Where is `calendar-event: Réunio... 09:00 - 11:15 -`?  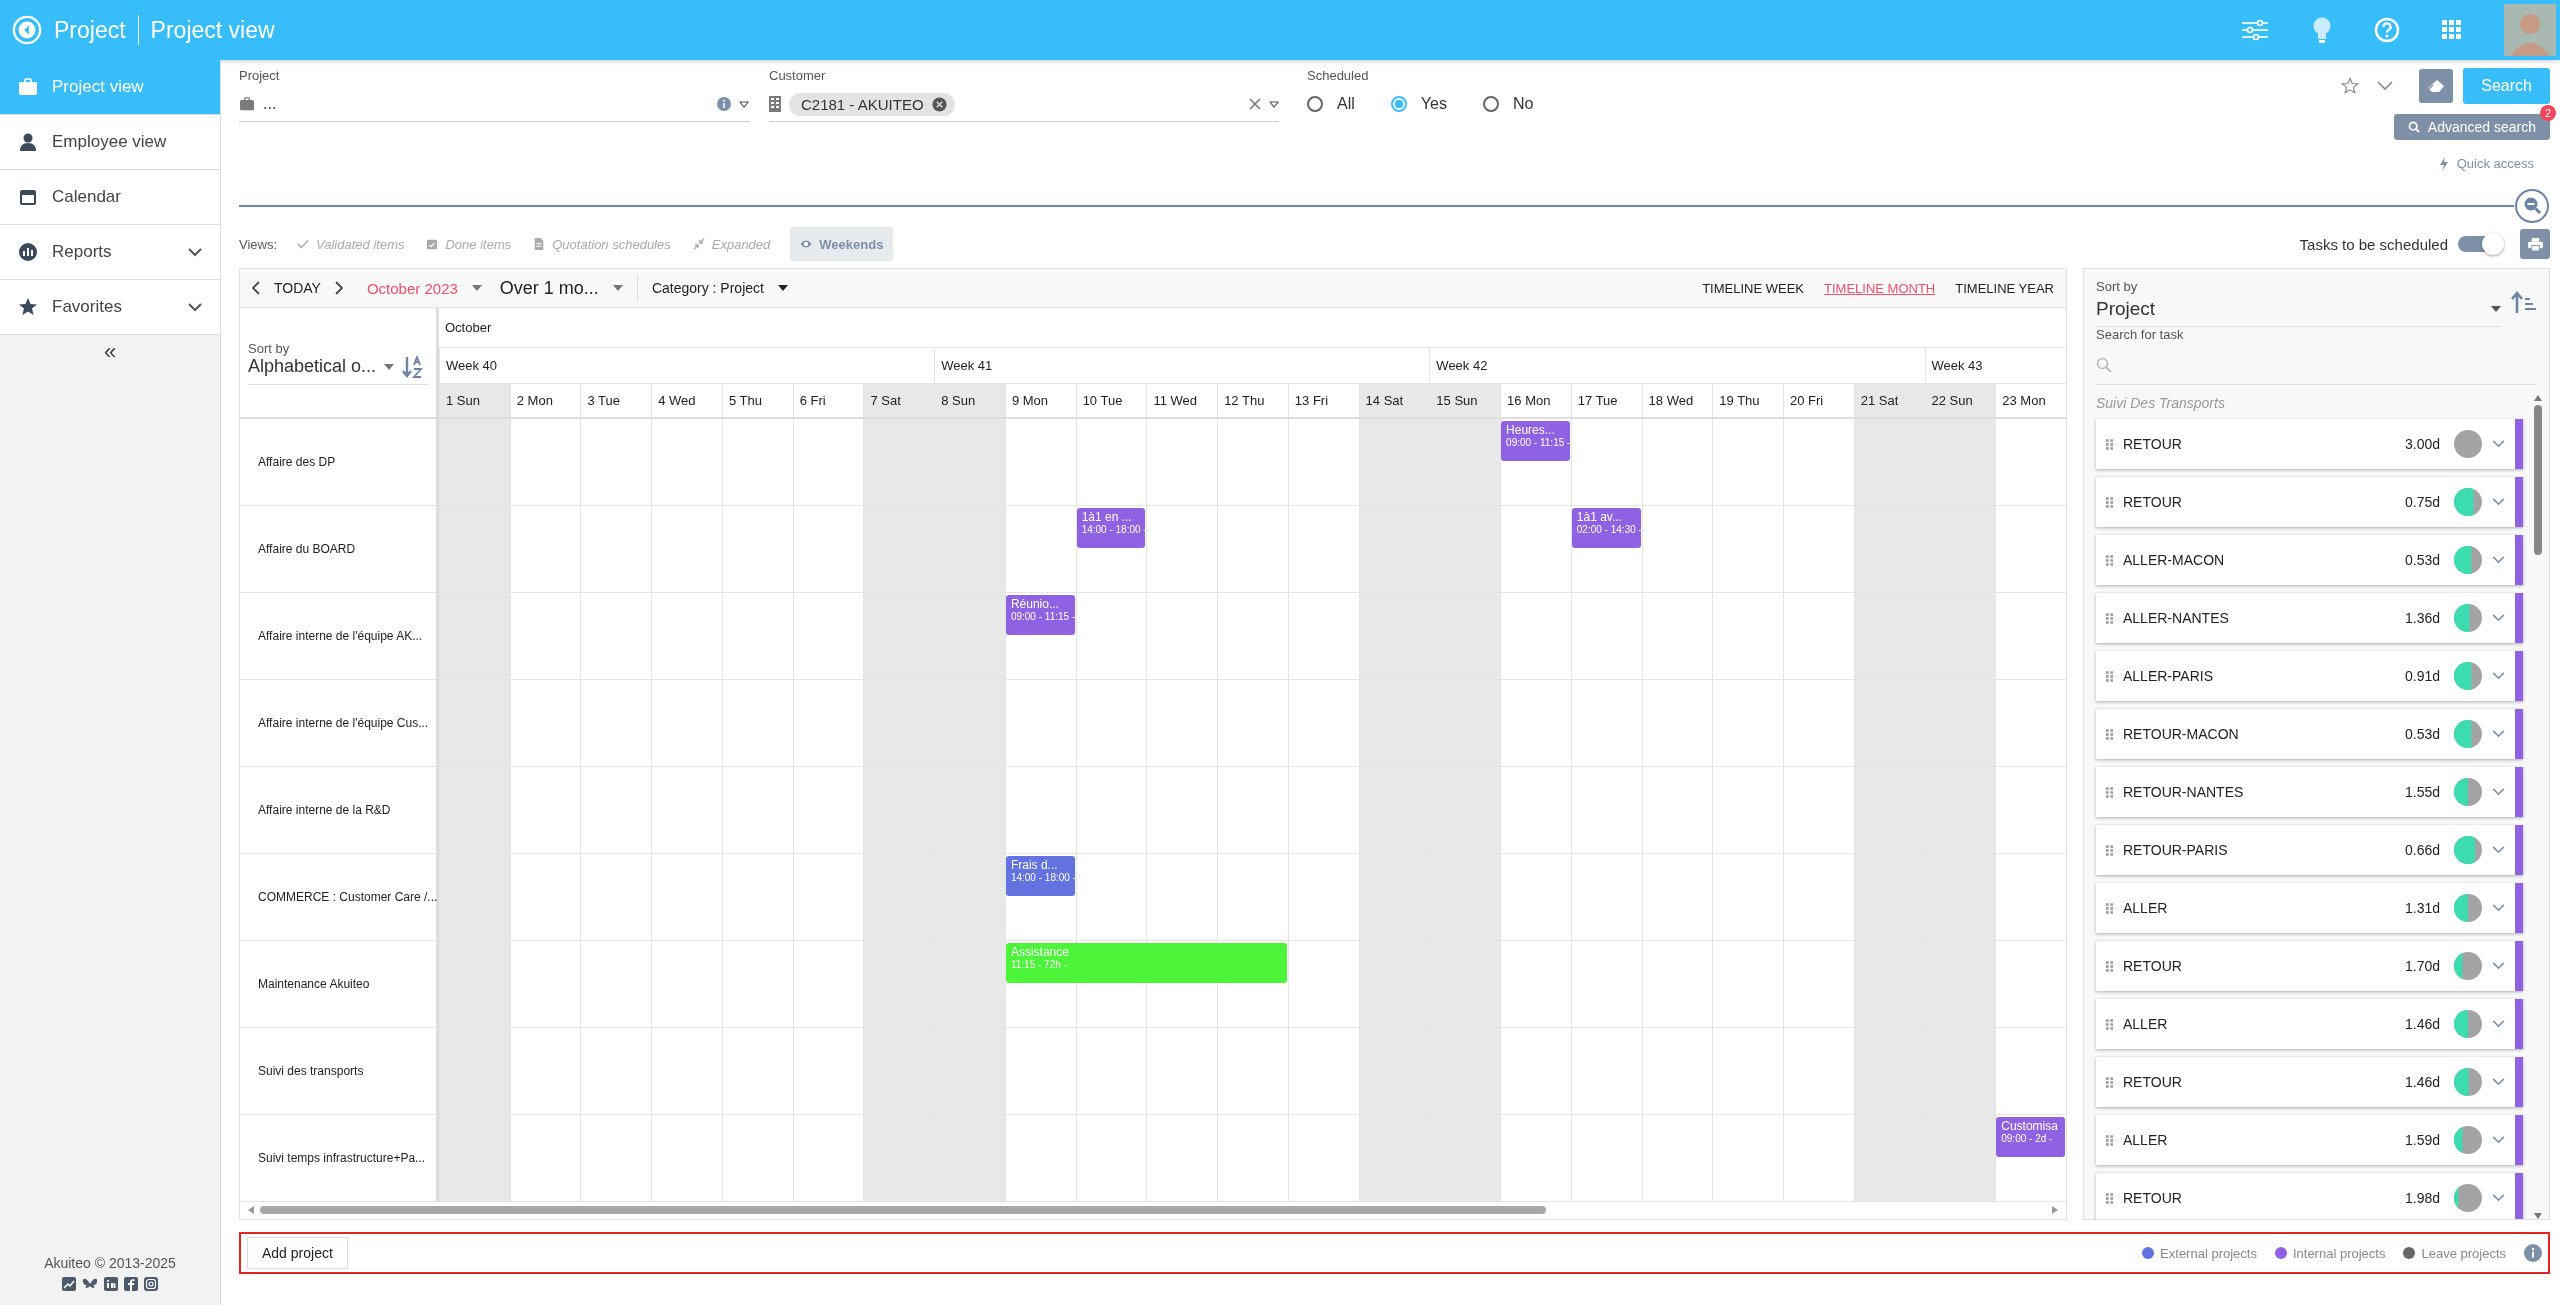
calendar-event: Réunio... 09:00 - 11:15 - is located at coordinates (1040, 614).